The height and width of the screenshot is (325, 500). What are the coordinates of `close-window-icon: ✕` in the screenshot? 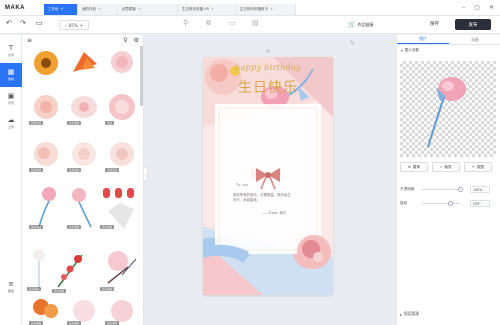 It's located at (491, 7).